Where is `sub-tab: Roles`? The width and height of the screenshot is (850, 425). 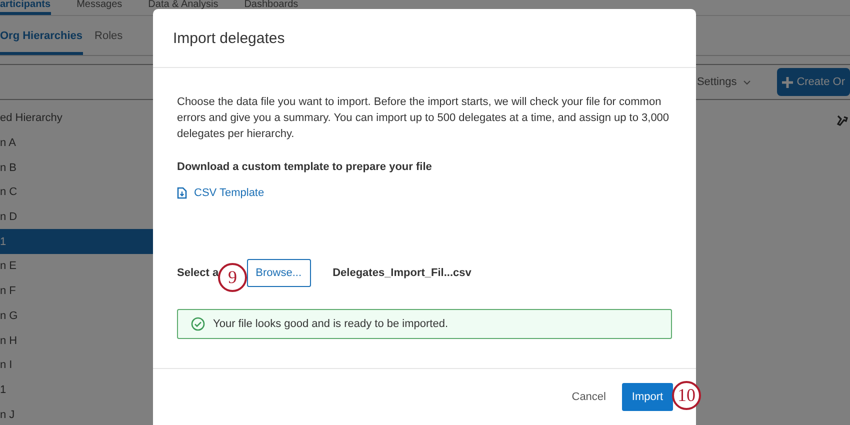
sub-tab: Roles is located at coordinates (108, 37).